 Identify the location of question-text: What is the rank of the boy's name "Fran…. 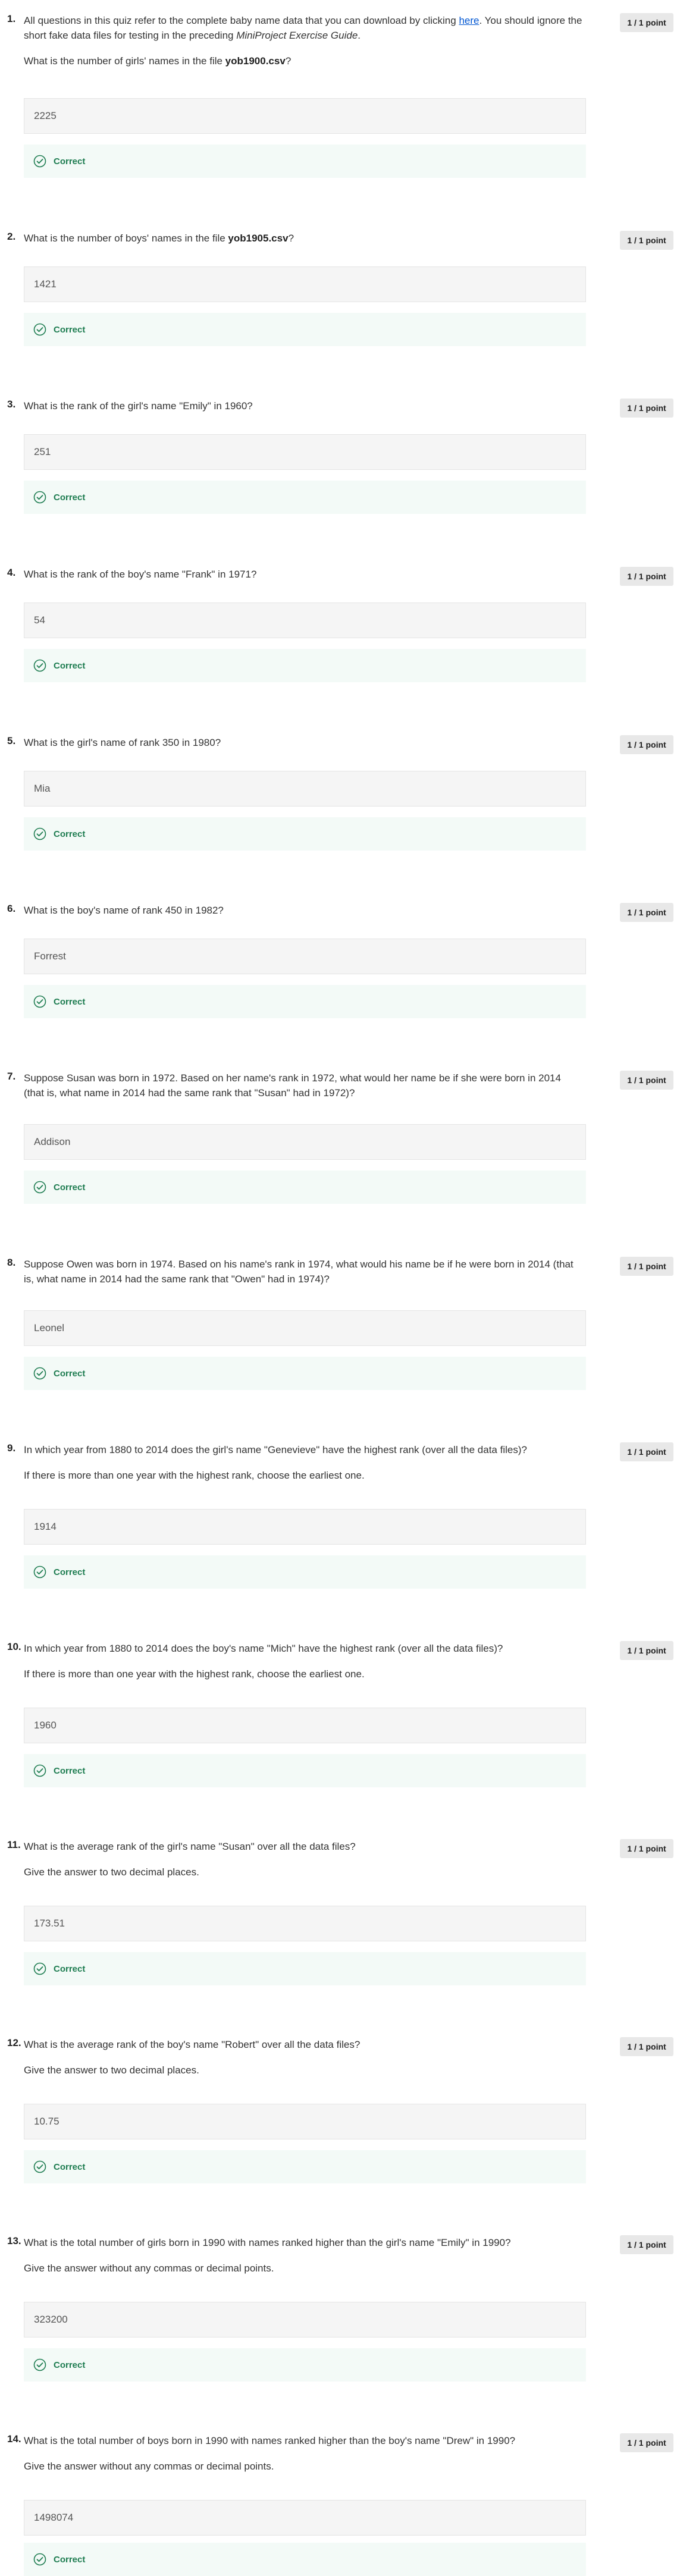
(140, 574).